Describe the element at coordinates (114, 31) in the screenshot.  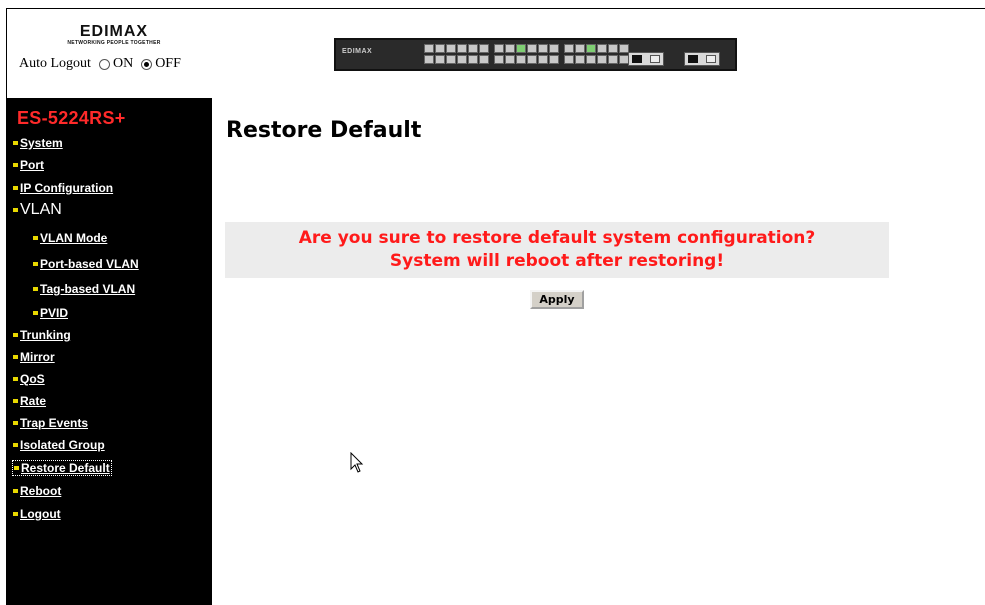
I see `logo-text: EDIMAX` at that location.